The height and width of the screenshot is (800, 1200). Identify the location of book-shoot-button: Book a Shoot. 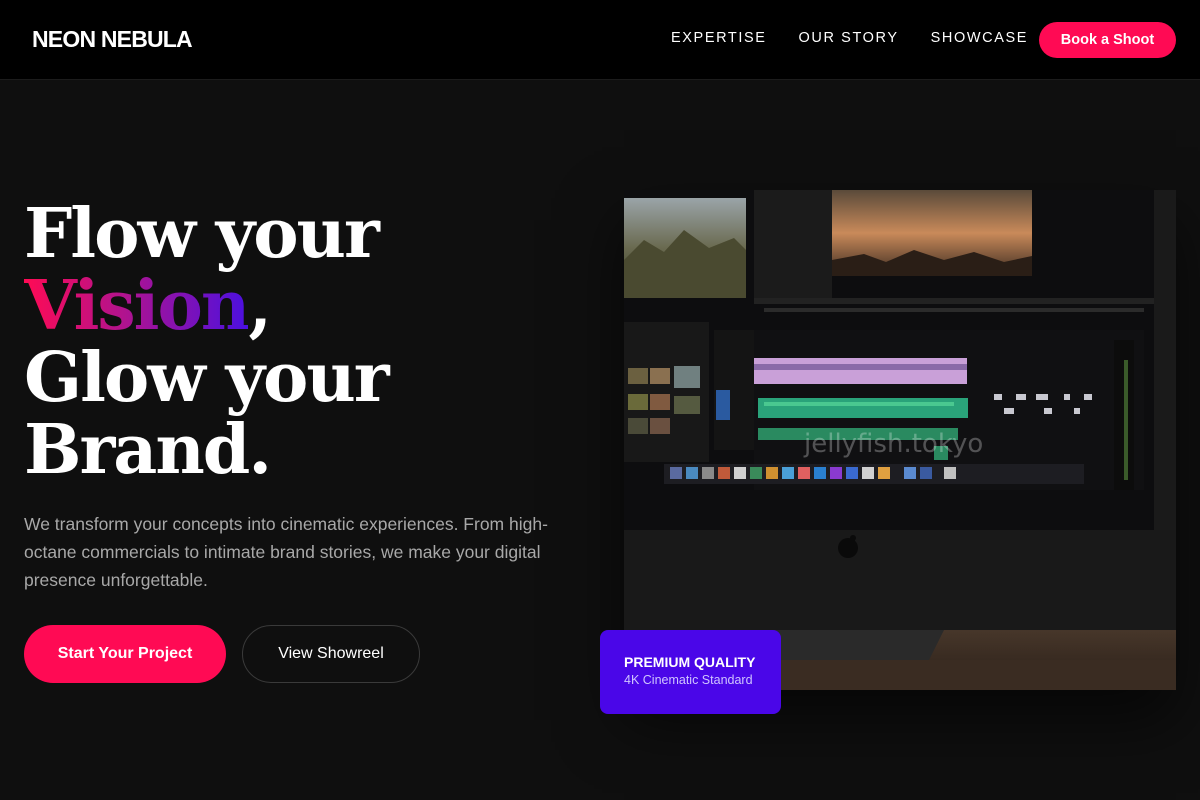
(1107, 40).